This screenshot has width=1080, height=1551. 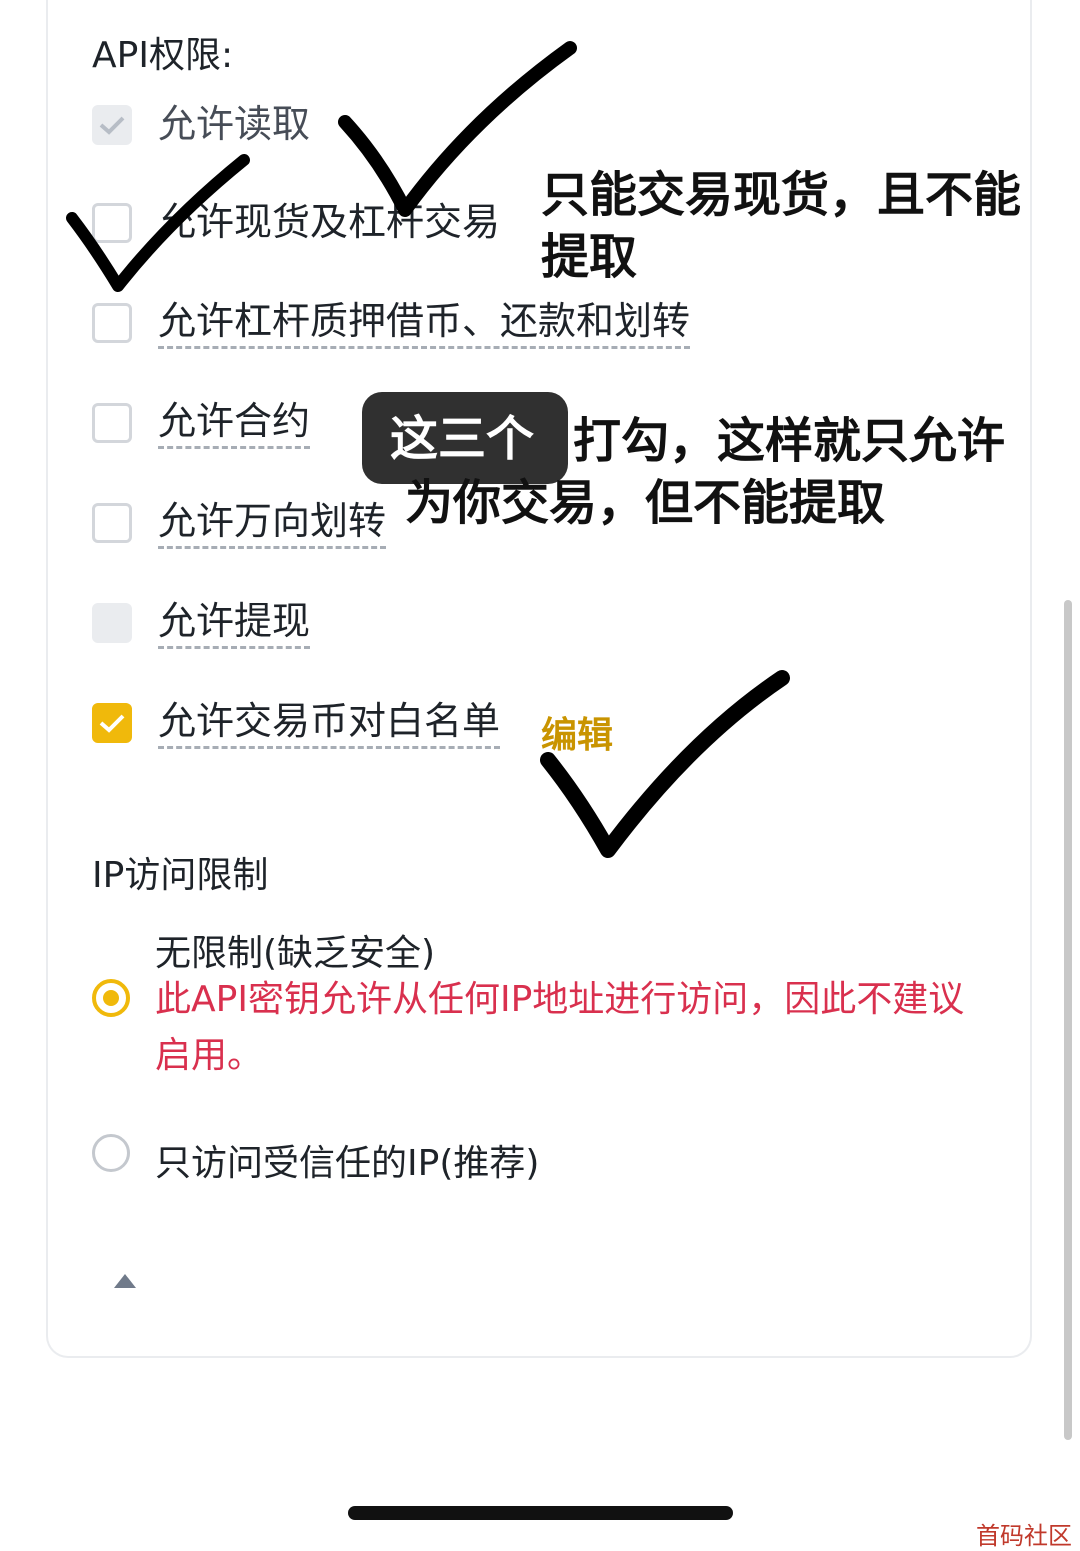 I want to click on permission-whitelist-label: 允许交易币对白名单, so click(x=329, y=723).